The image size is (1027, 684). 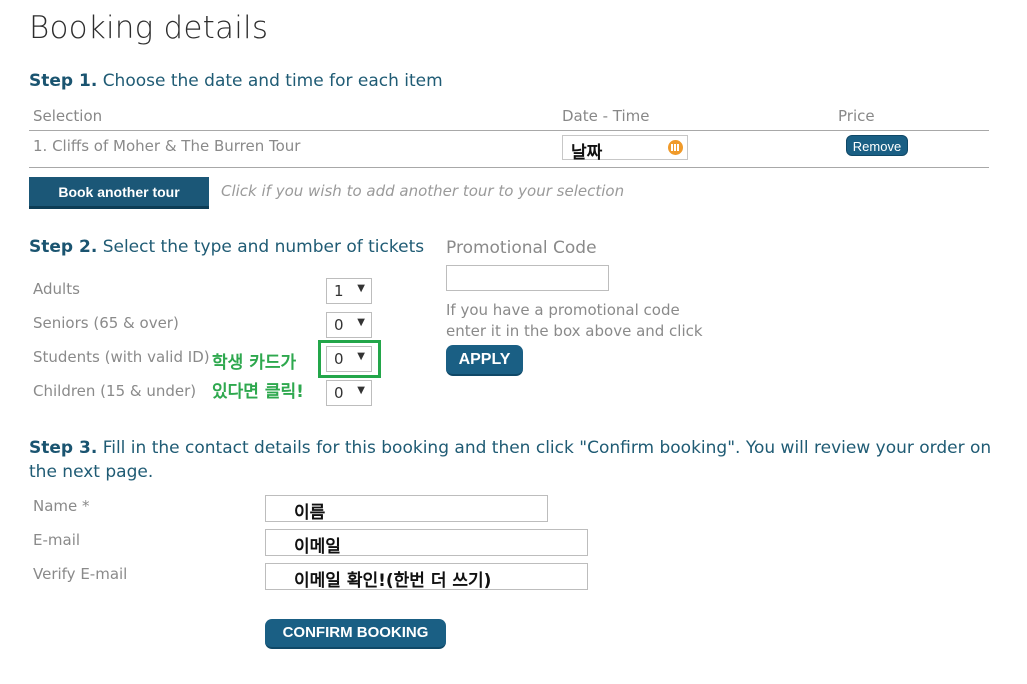 I want to click on ticket-label-adults: Adults, so click(x=56, y=289).